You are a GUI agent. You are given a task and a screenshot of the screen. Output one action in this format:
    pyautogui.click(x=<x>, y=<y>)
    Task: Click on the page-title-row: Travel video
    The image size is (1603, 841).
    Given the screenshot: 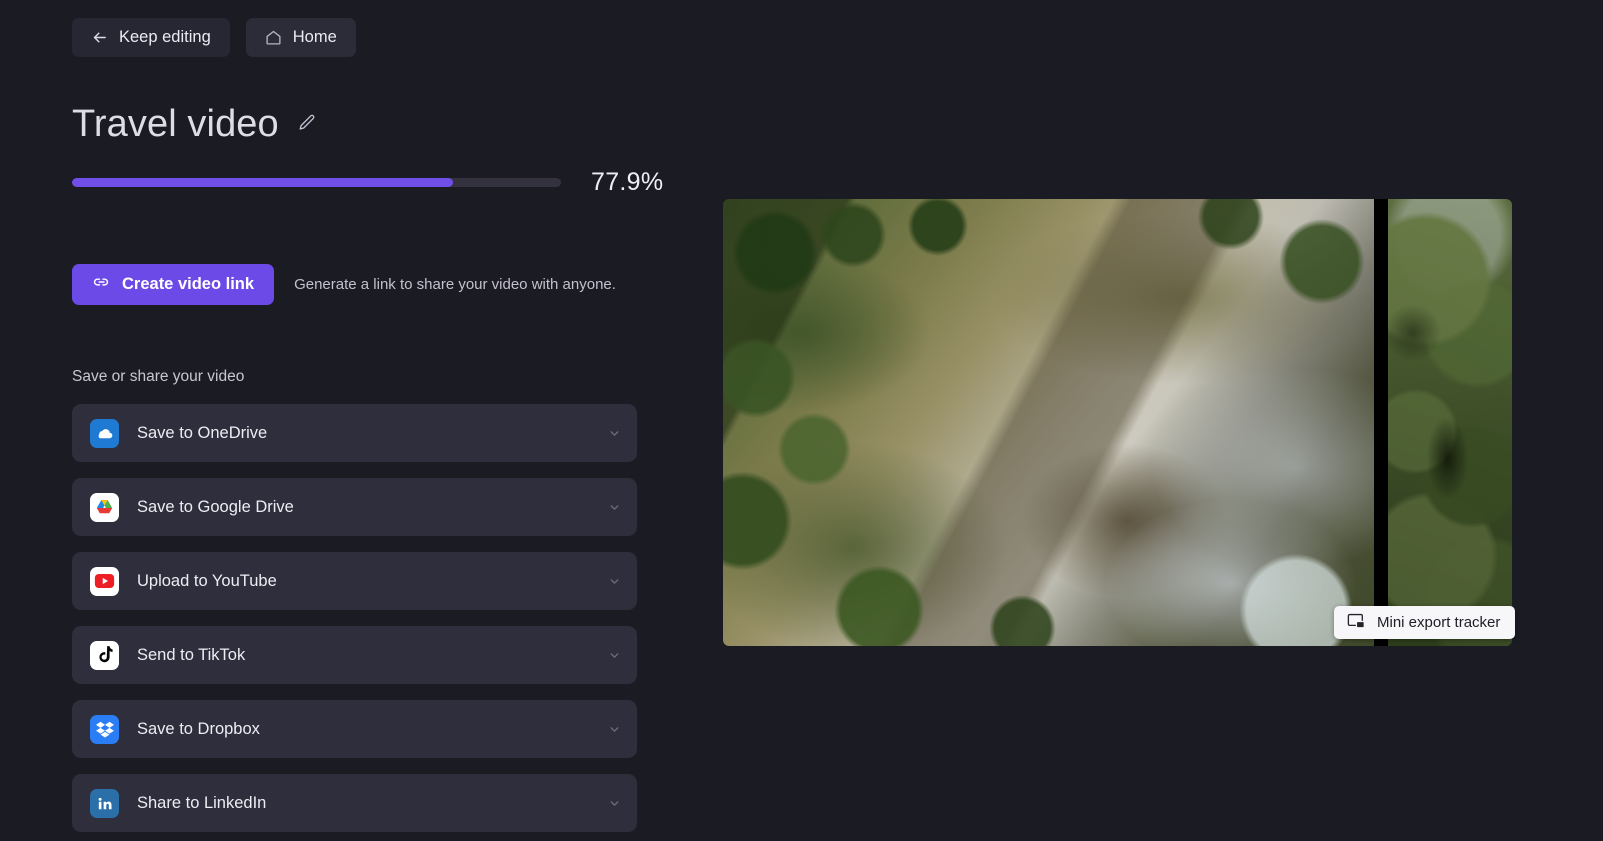 What is the action you would take?
    pyautogui.click(x=196, y=124)
    